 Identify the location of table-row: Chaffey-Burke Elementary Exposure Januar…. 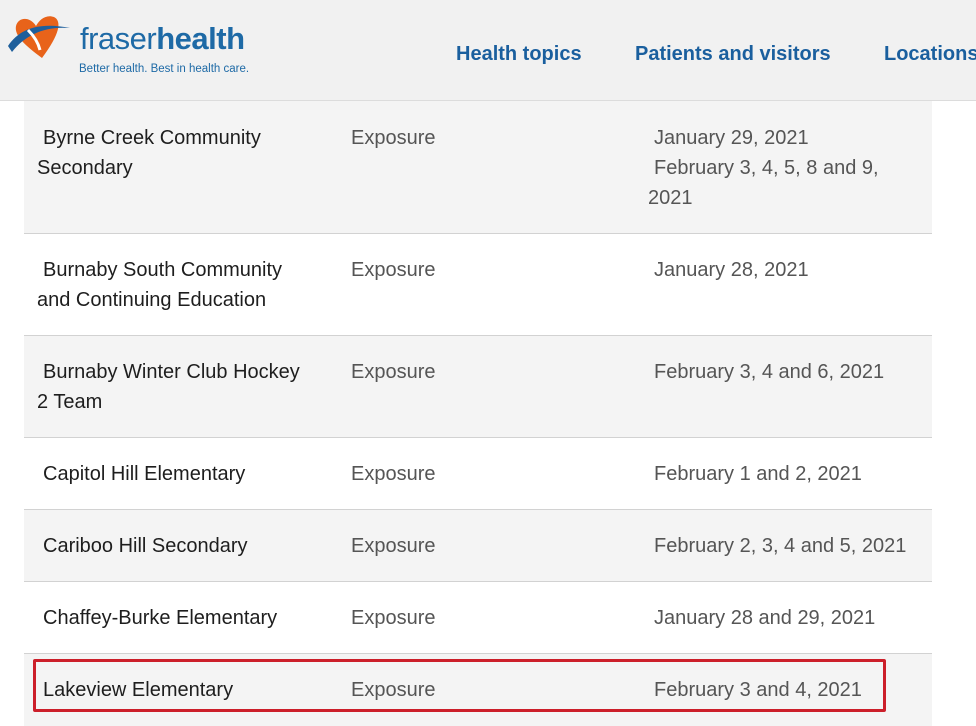
(478, 618).